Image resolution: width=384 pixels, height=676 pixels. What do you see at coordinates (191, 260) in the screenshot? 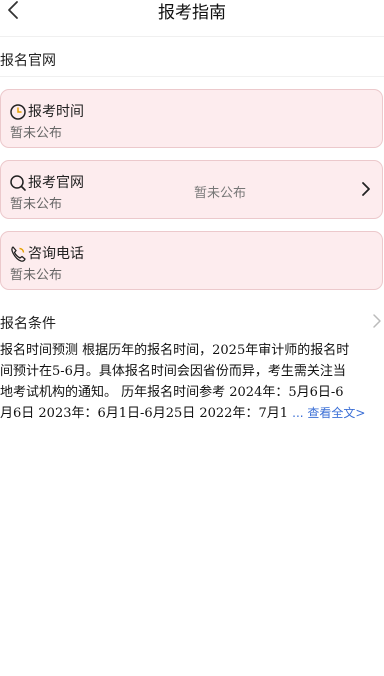
I see `card-contact-phone: 咨询电话 暂未公布` at bounding box center [191, 260].